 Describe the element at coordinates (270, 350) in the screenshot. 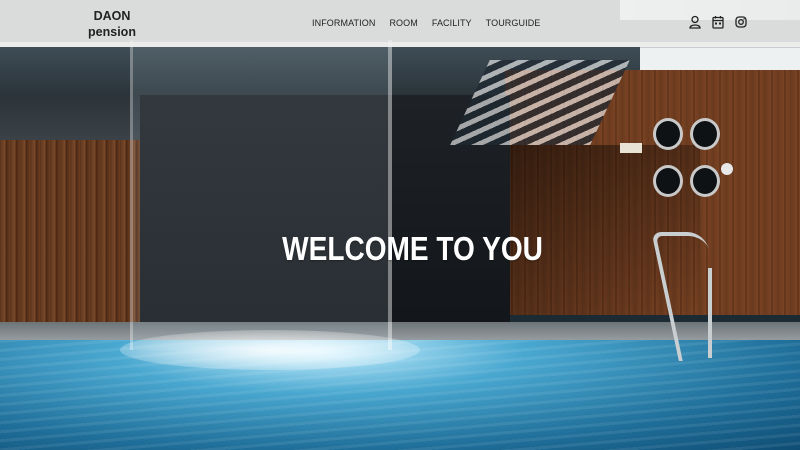

I see `water-splash` at that location.